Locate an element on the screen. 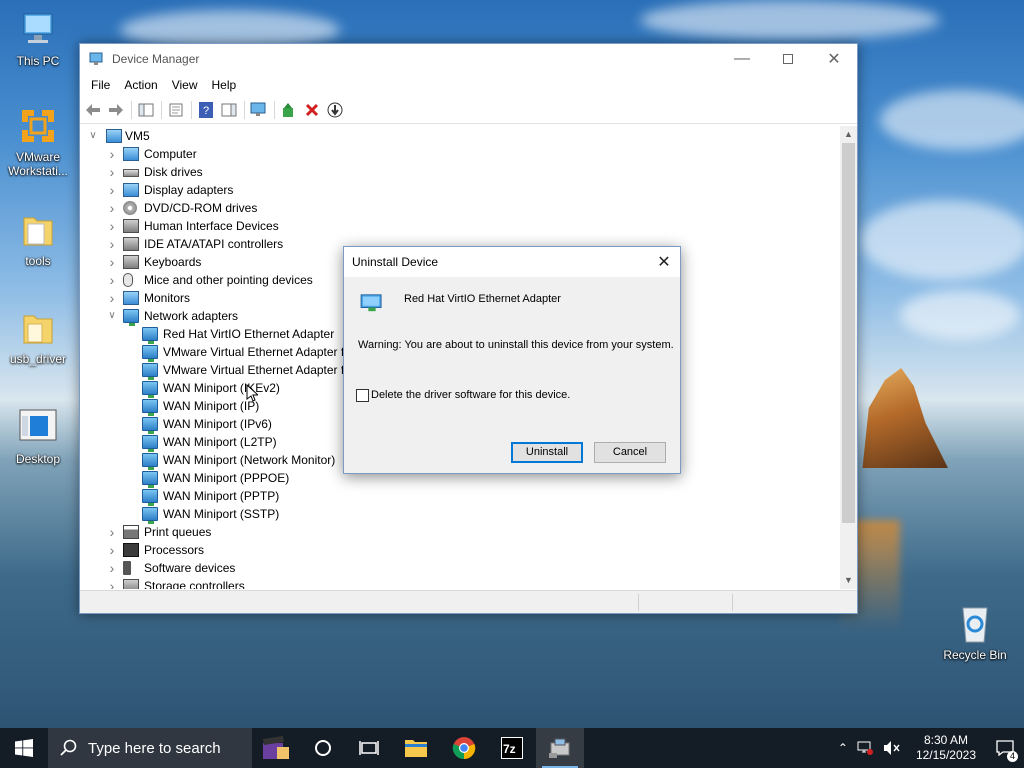 The image size is (1024, 768). desktop-icon-this-pc: This PC is located at coordinates (38, 38).